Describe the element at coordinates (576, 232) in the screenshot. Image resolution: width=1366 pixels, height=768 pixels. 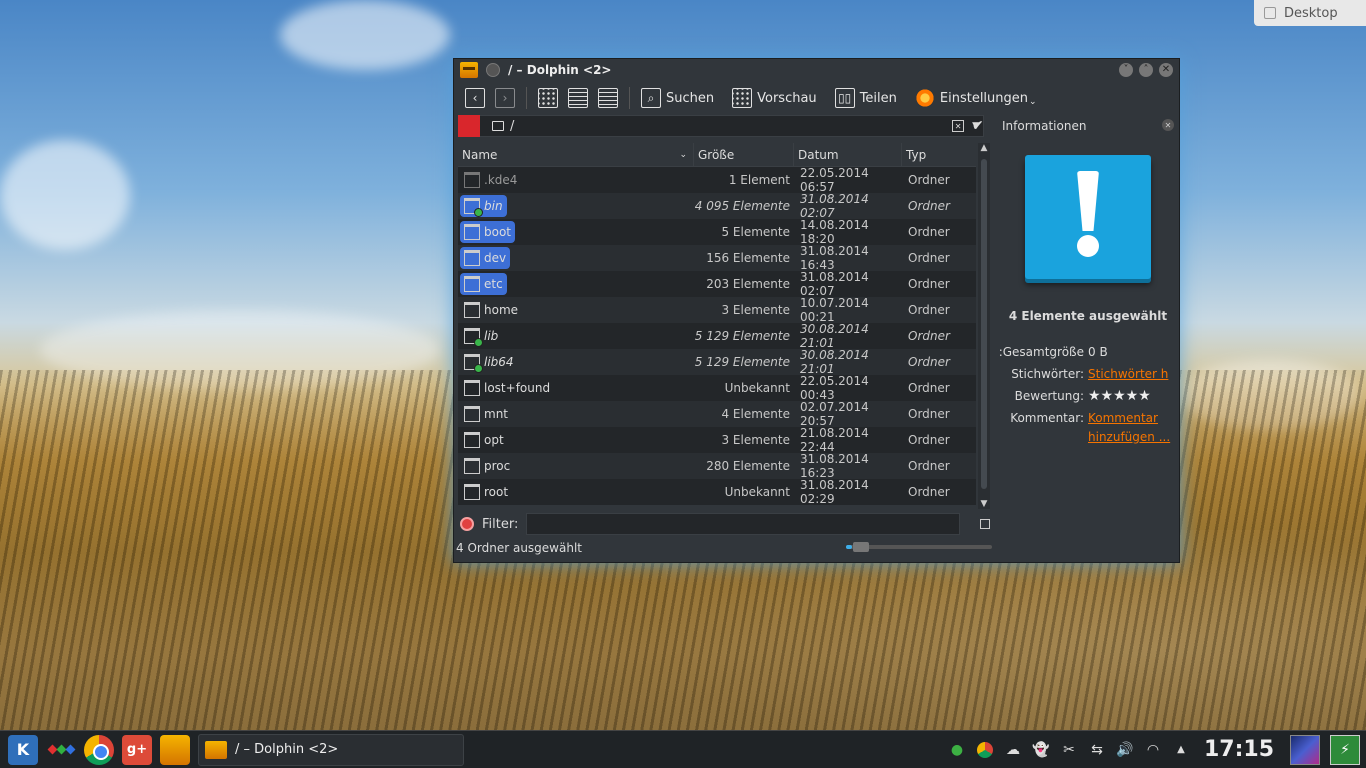
I see `file-name-cell: boot` at that location.